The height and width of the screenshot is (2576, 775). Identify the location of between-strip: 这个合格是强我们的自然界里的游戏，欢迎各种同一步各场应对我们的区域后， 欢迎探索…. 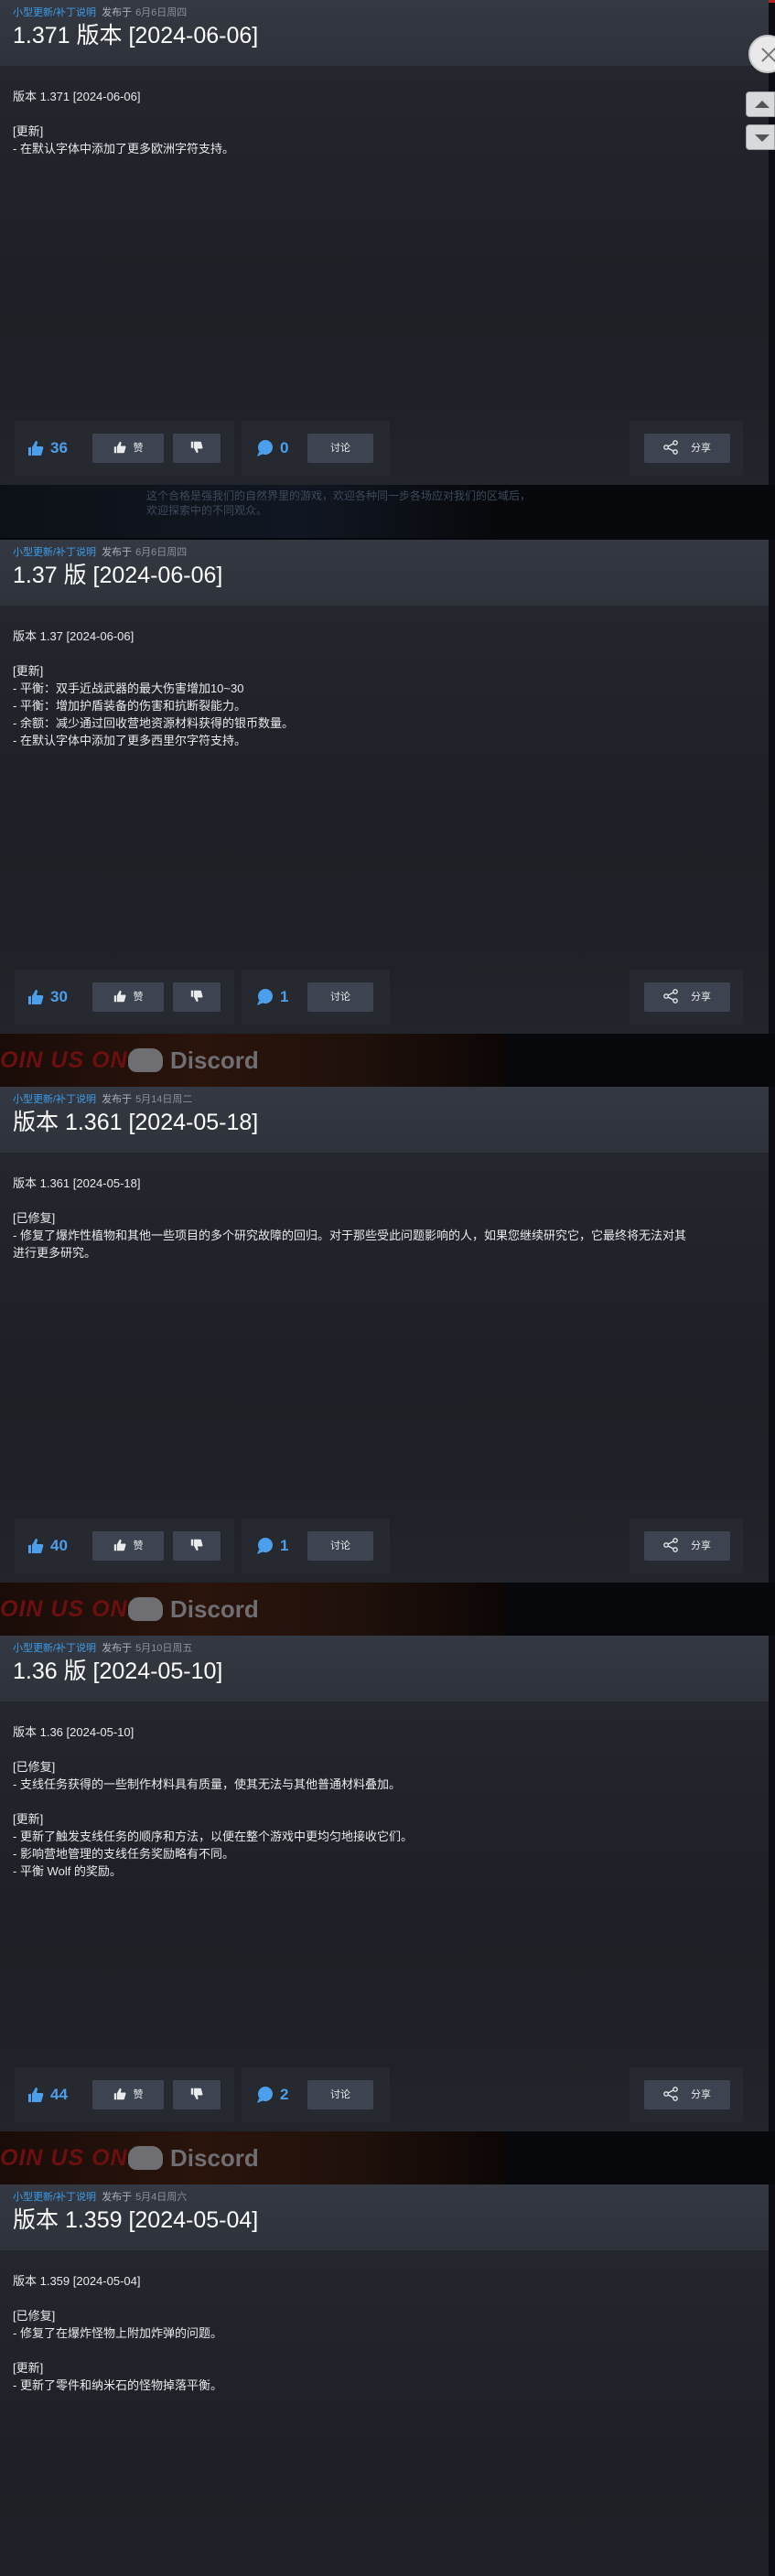
(388, 513).